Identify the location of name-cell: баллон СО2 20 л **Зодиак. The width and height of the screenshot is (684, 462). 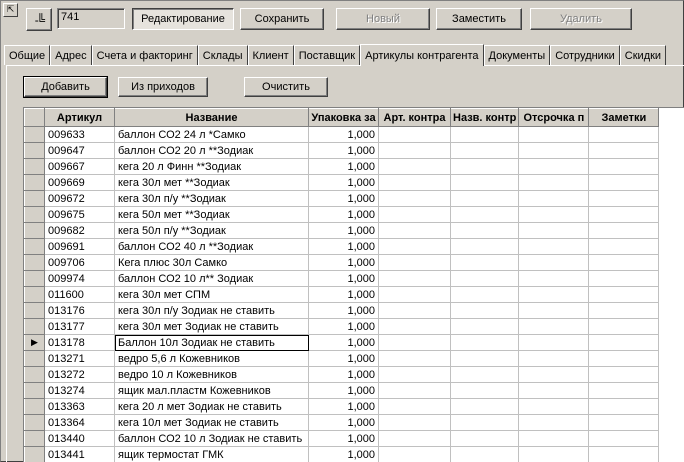
(211, 150).